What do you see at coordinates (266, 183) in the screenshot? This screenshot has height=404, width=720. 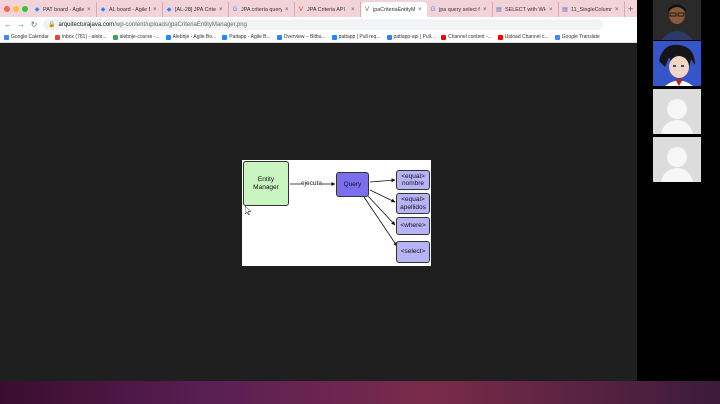 I see `entity-manager-node: Entity Manager` at bounding box center [266, 183].